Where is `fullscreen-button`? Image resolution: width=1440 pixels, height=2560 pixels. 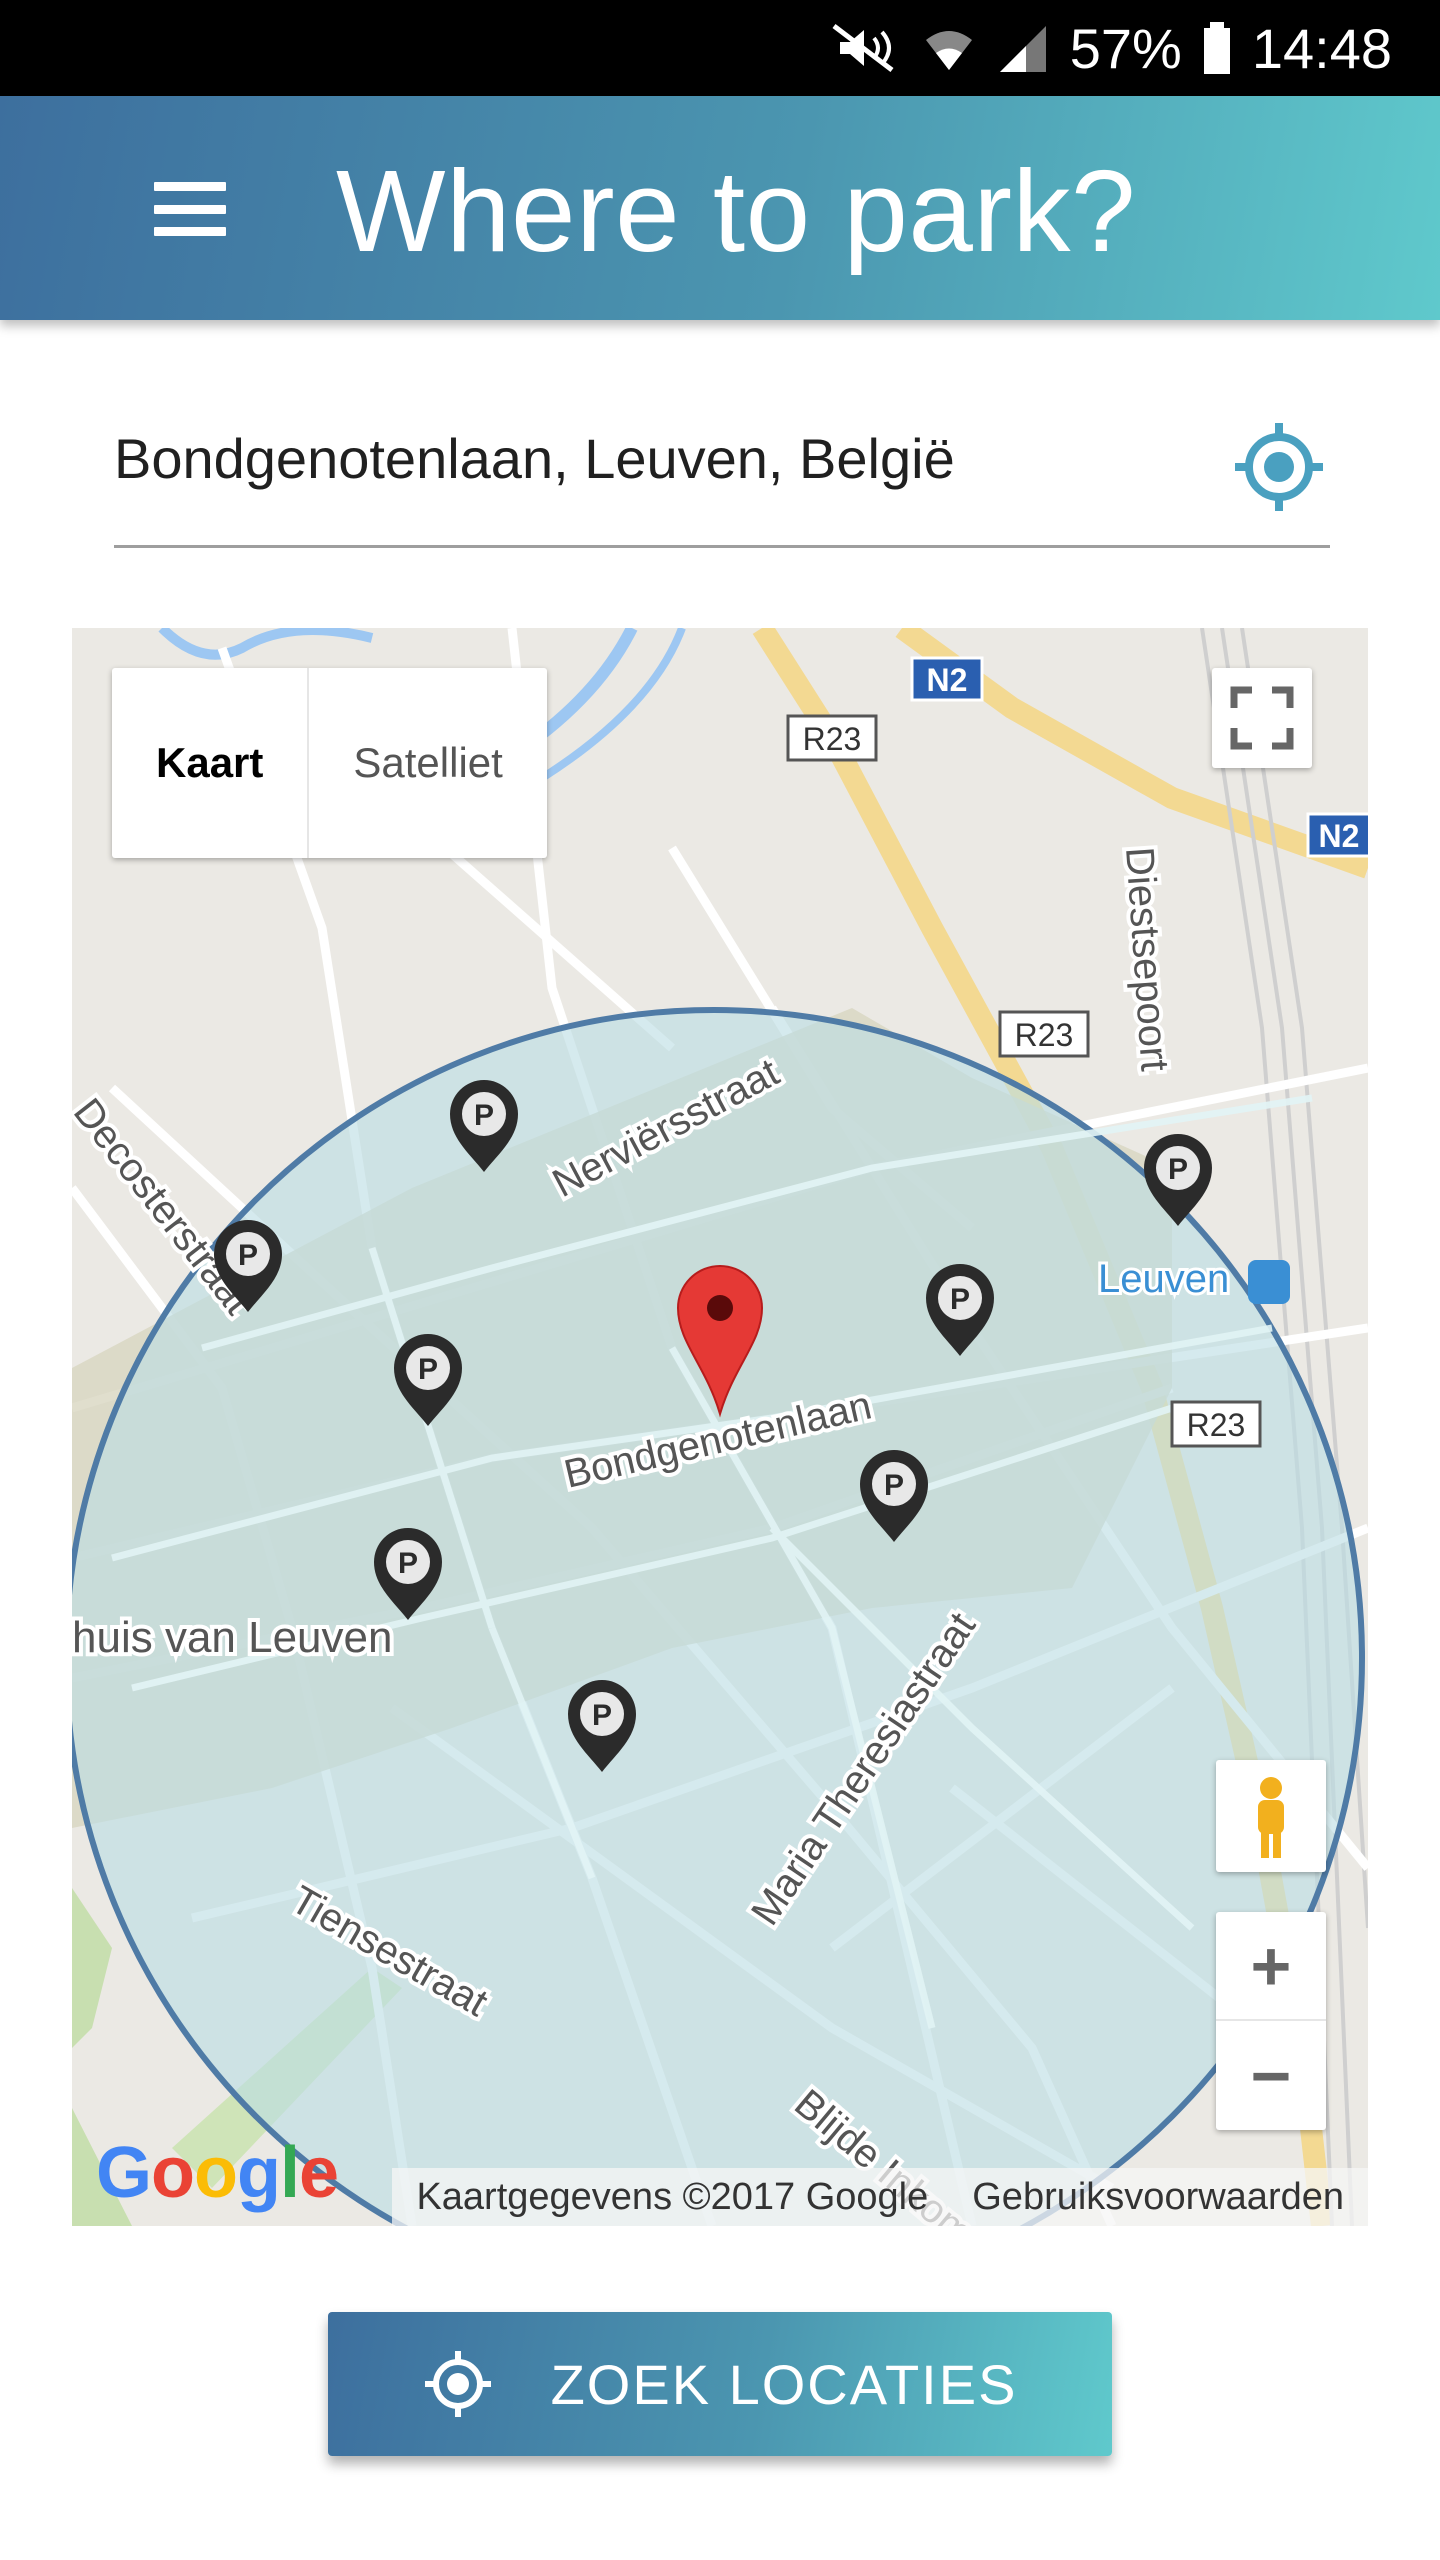 fullscreen-button is located at coordinates (1262, 718).